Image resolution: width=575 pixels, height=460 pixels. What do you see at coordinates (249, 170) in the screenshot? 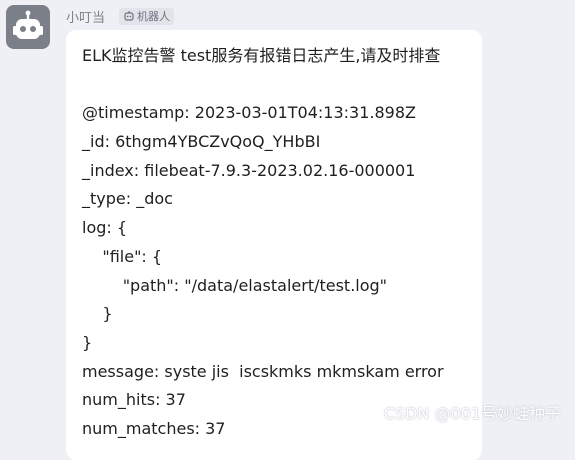
I see `message-line-index: _index: filebeat-7.9.3-2023.02.16-000001` at bounding box center [249, 170].